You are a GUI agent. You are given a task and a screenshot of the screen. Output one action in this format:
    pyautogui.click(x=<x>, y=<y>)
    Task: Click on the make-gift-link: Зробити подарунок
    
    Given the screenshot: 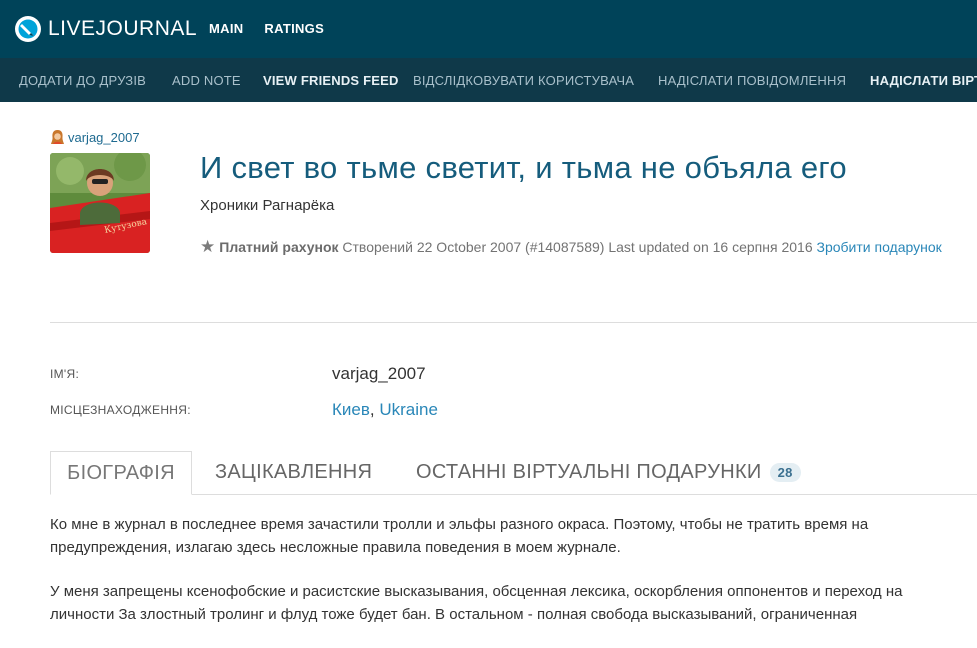 What is the action you would take?
    pyautogui.click(x=879, y=247)
    